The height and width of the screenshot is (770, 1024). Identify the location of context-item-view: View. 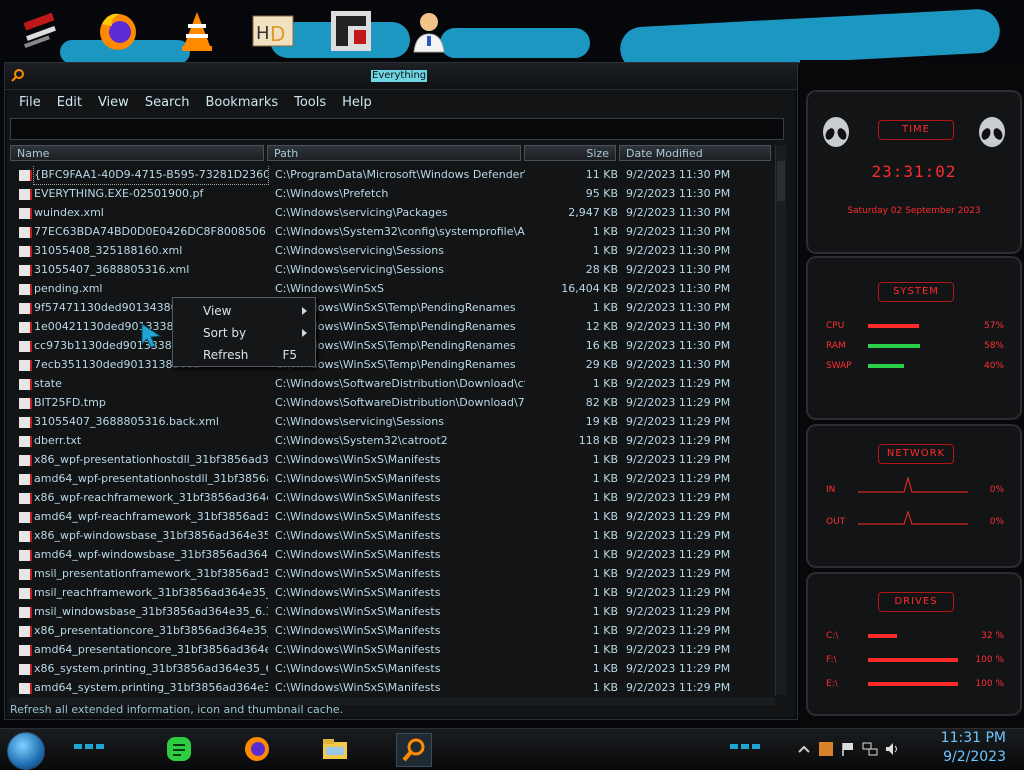
(244, 311).